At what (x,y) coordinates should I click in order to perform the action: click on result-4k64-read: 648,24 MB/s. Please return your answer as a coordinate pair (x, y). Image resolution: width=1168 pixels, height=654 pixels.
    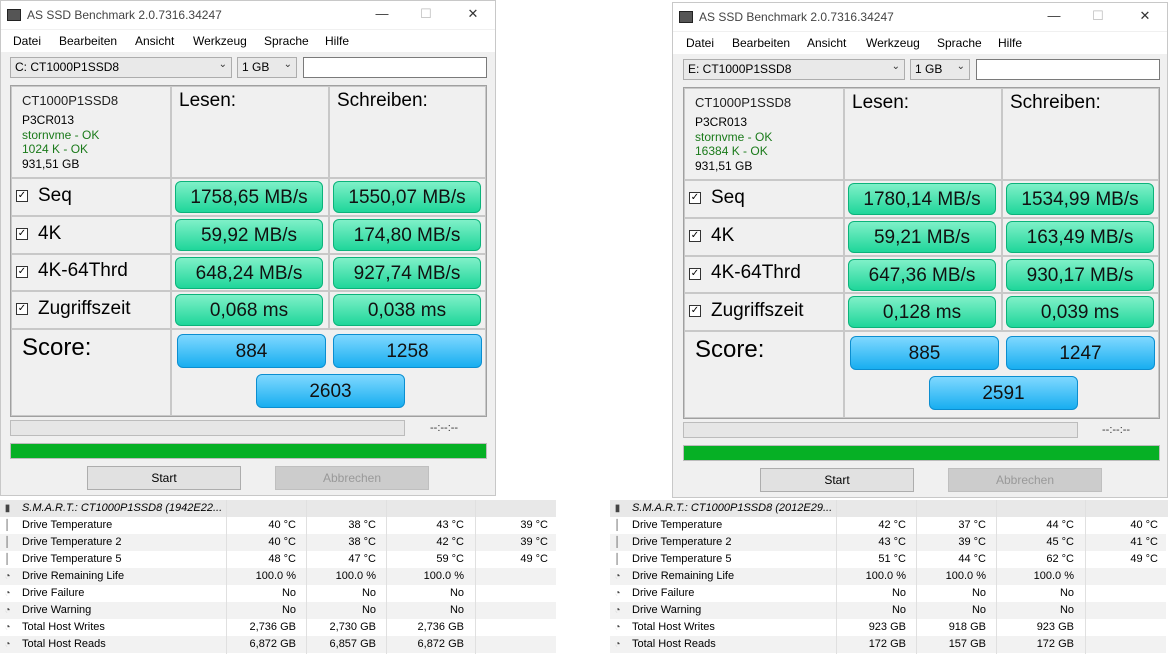
    Looking at the image, I should click on (249, 273).